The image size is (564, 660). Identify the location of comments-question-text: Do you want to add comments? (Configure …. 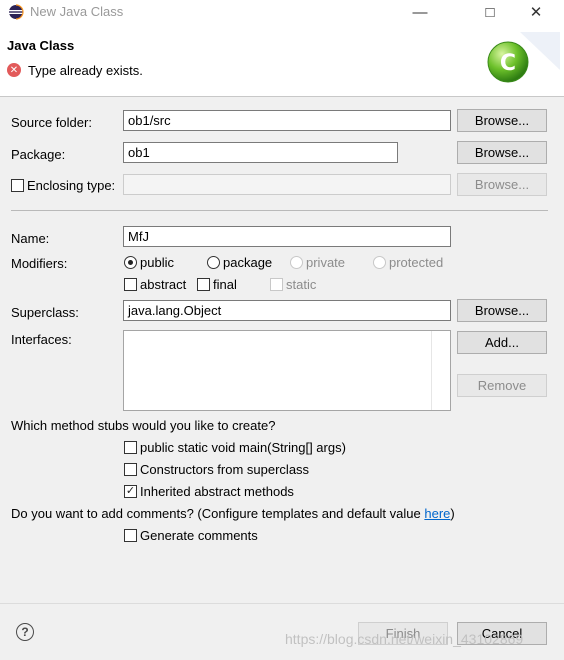
(218, 513).